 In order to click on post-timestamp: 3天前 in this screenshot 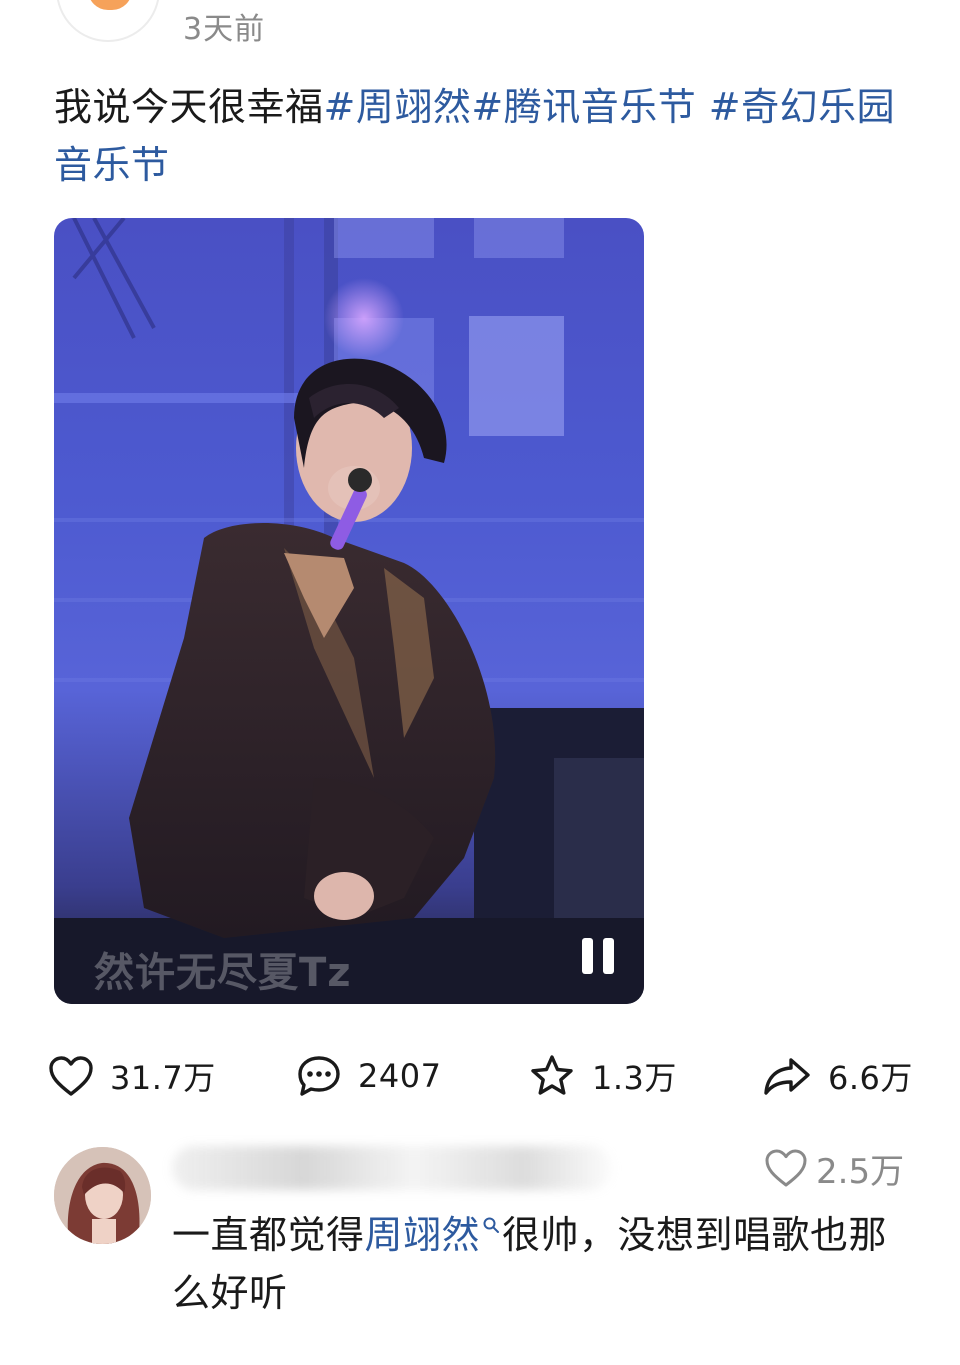, I will do `click(224, 29)`.